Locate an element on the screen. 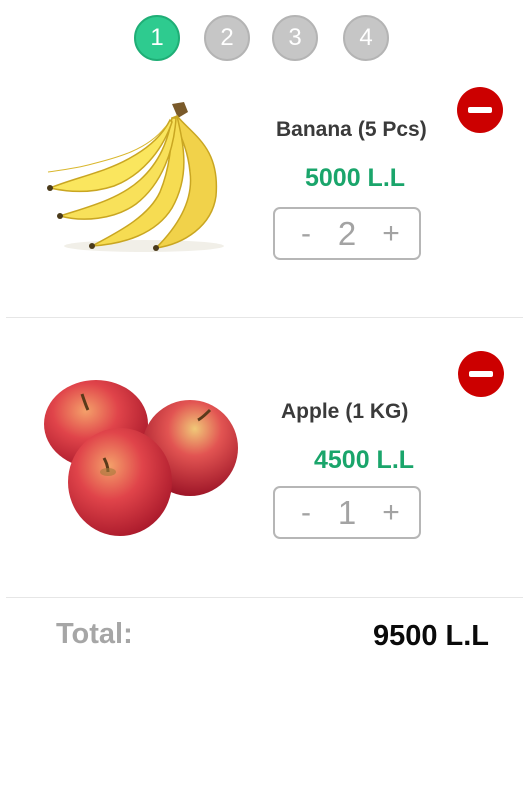  total-label: Total: is located at coordinates (94, 634).